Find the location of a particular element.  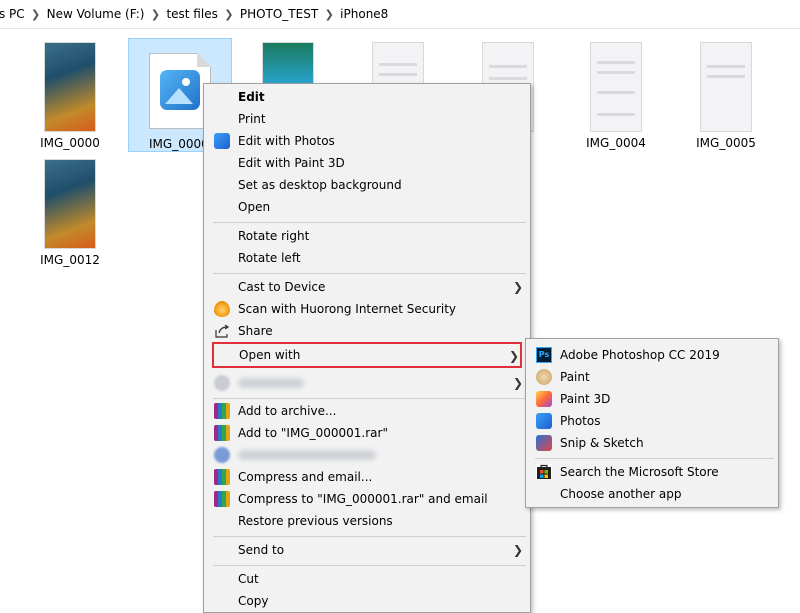

breadcrumb-iphone8: iPhone8 is located at coordinates (364, 14).